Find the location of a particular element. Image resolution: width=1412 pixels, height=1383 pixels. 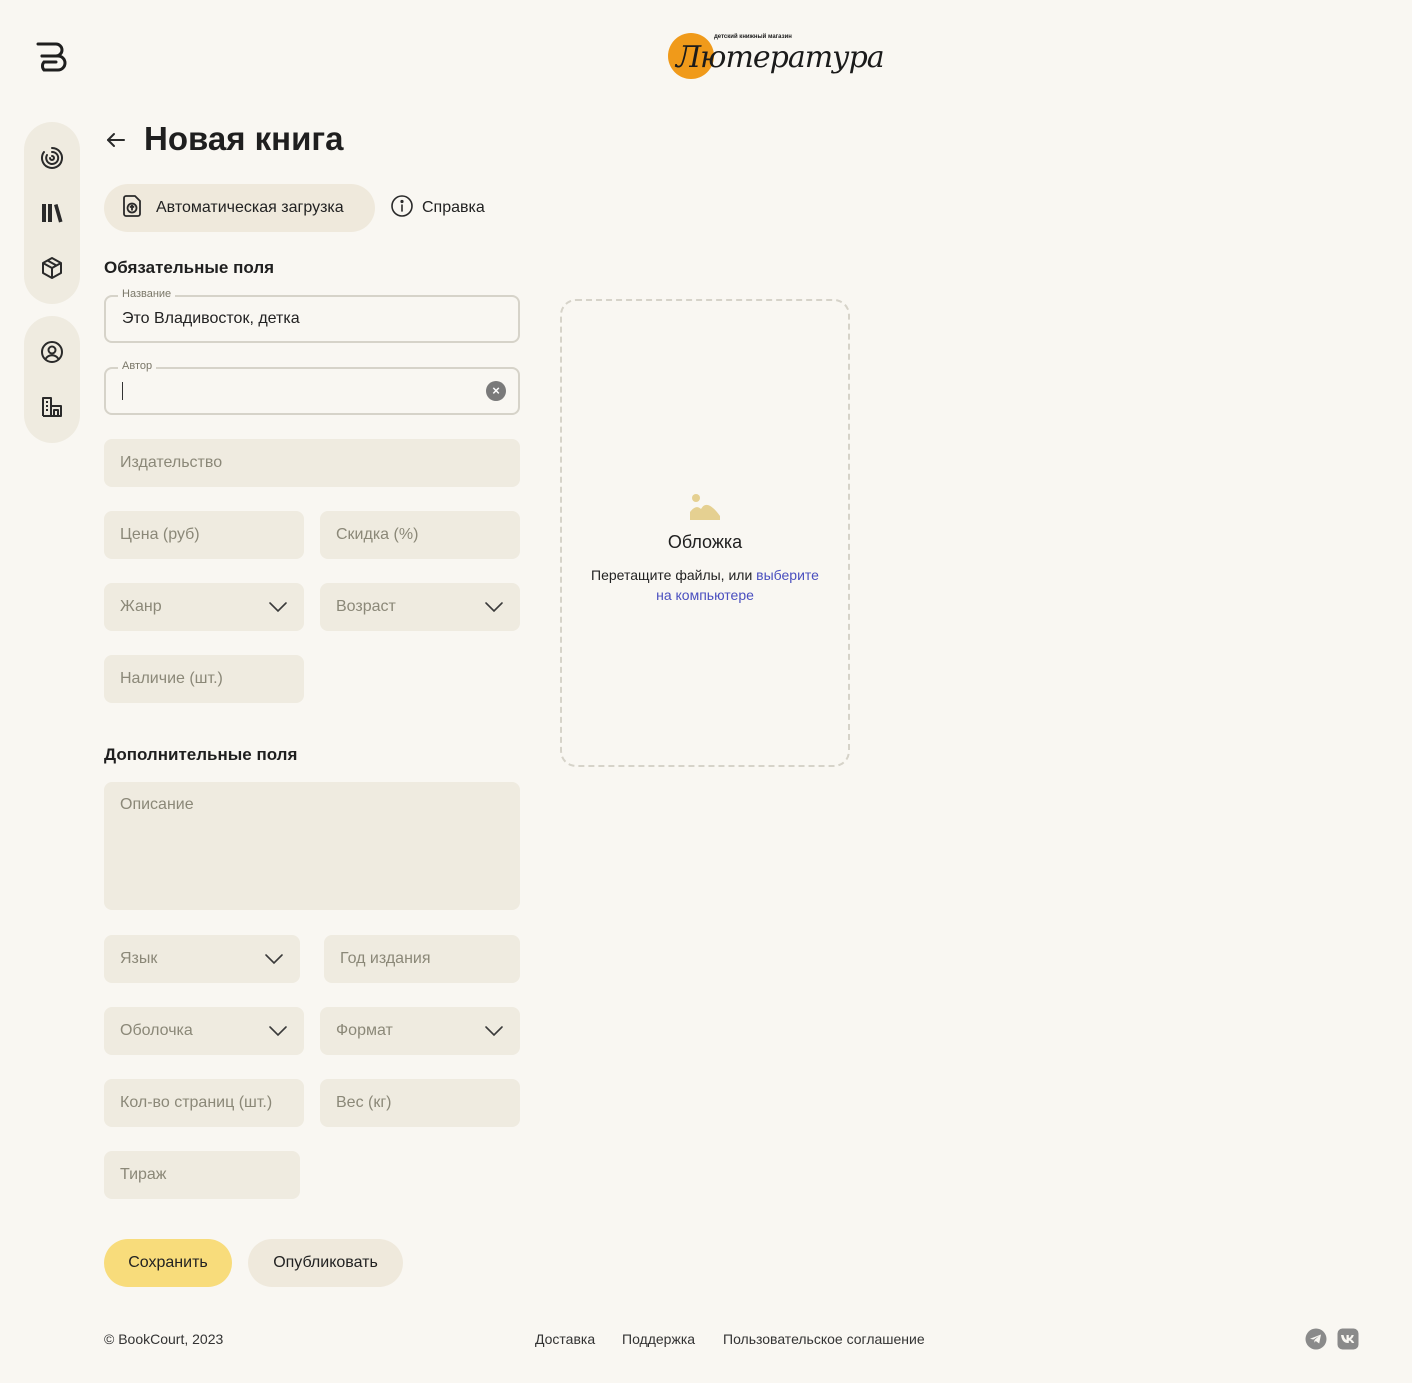

discount-field: Скидка (%) is located at coordinates (420, 535).